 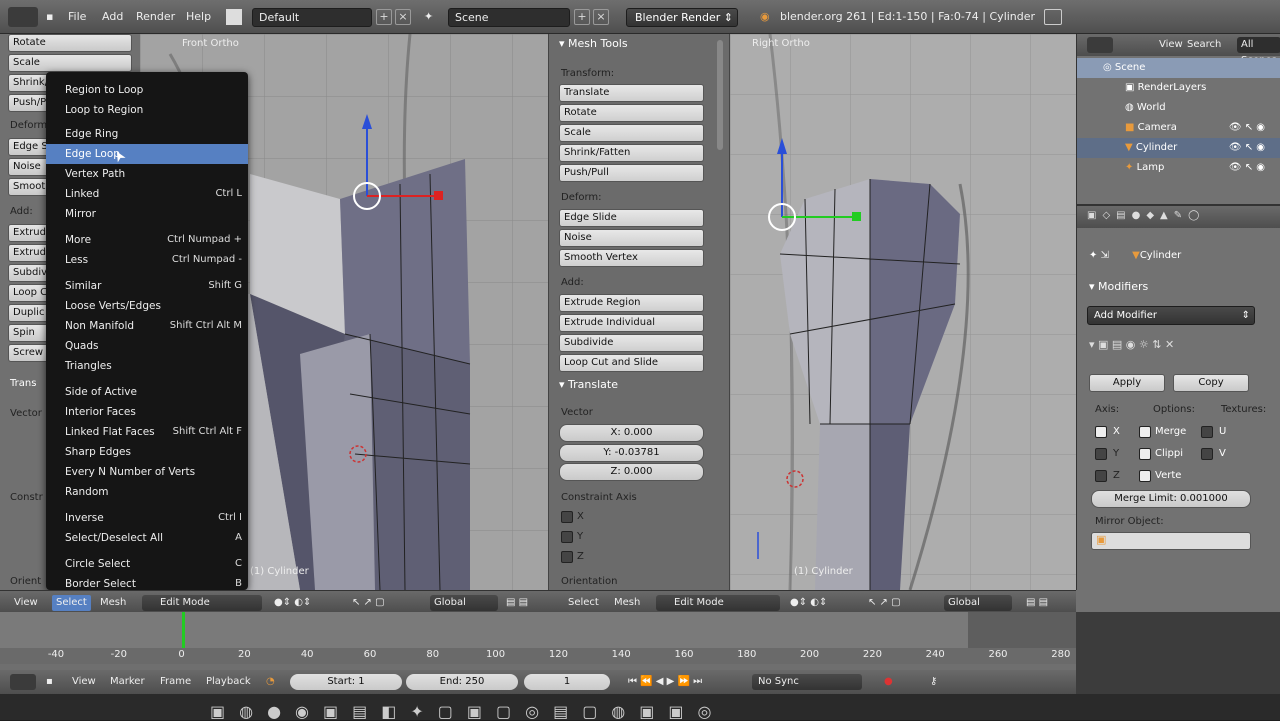 I want to click on current-frame-field: 1, so click(x=567, y=682).